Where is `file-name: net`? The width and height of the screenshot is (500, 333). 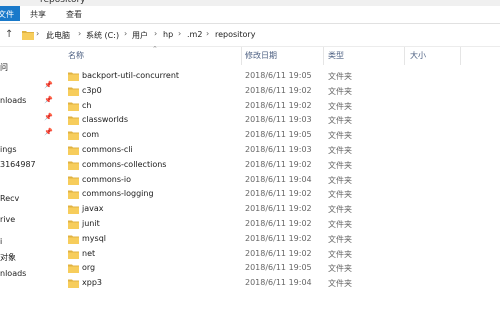 file-name: net is located at coordinates (88, 253).